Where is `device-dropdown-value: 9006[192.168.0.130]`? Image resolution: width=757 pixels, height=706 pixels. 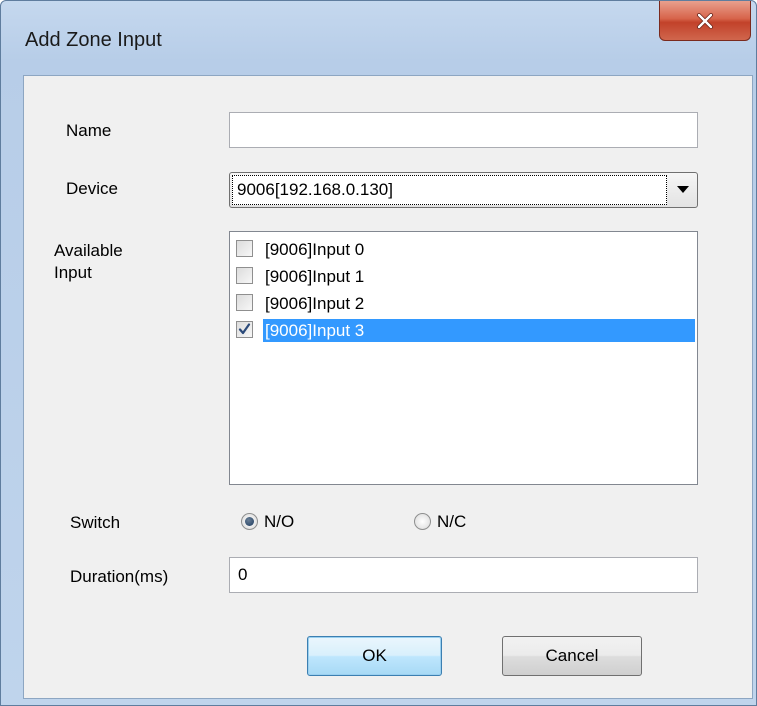 device-dropdown-value: 9006[192.168.0.130] is located at coordinates (449, 190).